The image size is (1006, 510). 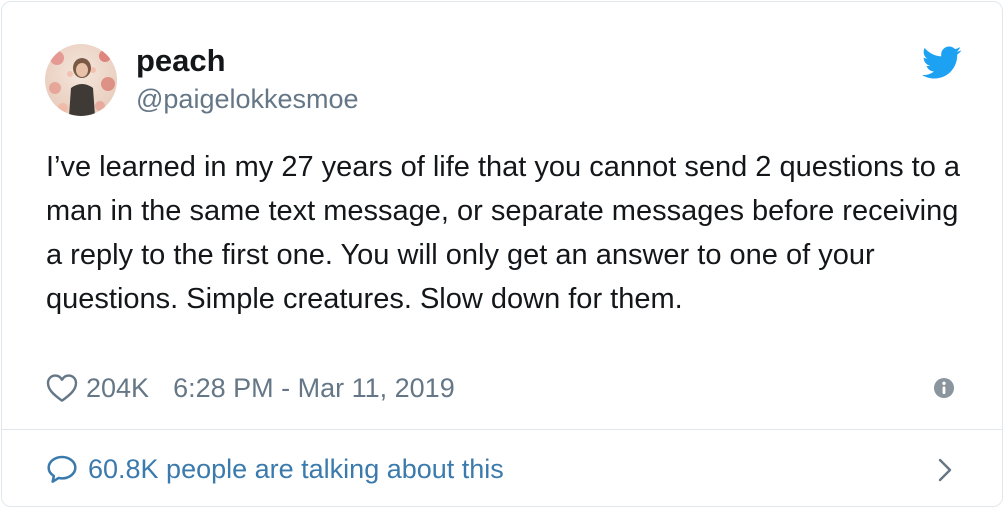 I want to click on tweet-meta: 204K 6:28 PM - Mar 11, 2019, so click(x=250, y=388).